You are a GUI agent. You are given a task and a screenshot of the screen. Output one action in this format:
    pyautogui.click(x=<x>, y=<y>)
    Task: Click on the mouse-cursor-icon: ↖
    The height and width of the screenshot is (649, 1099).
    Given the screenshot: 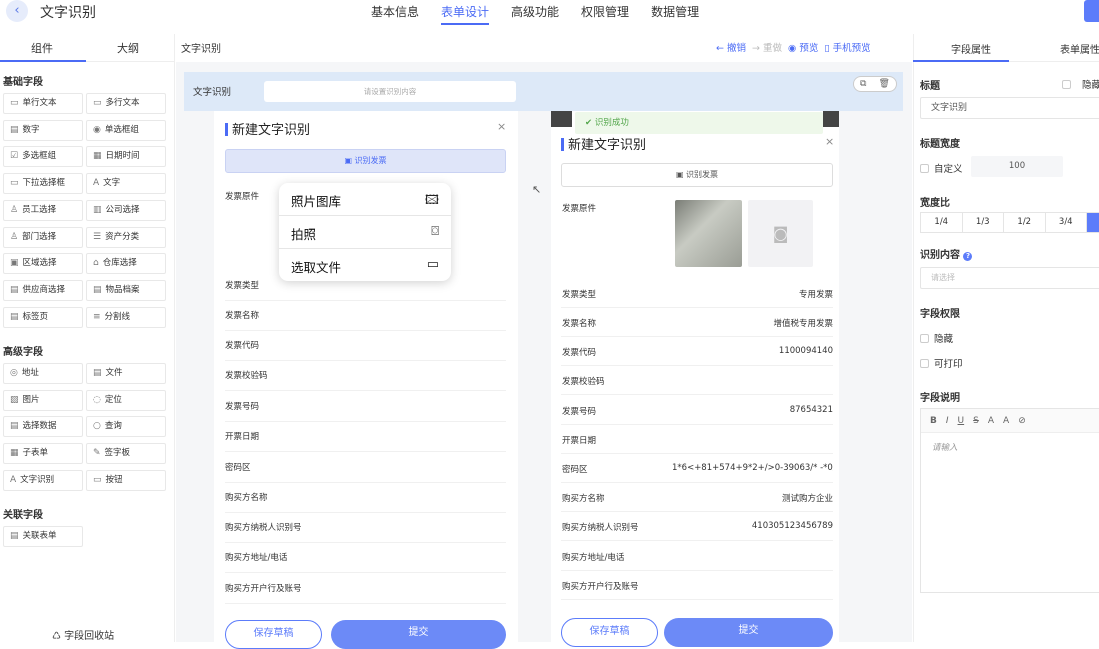 What is the action you would take?
    pyautogui.click(x=537, y=189)
    